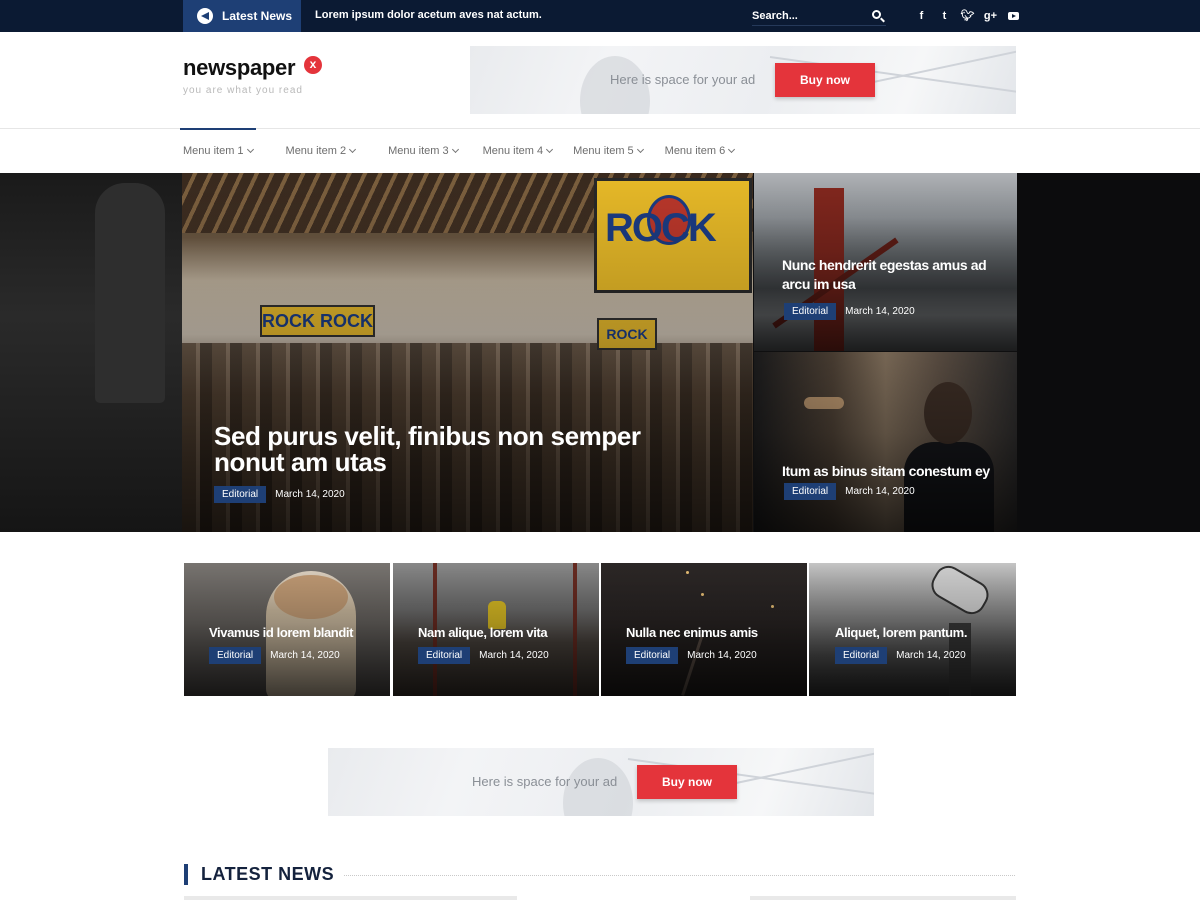  What do you see at coordinates (483, 632) in the screenshot?
I see `article-title: Nam alique, lorem vita` at bounding box center [483, 632].